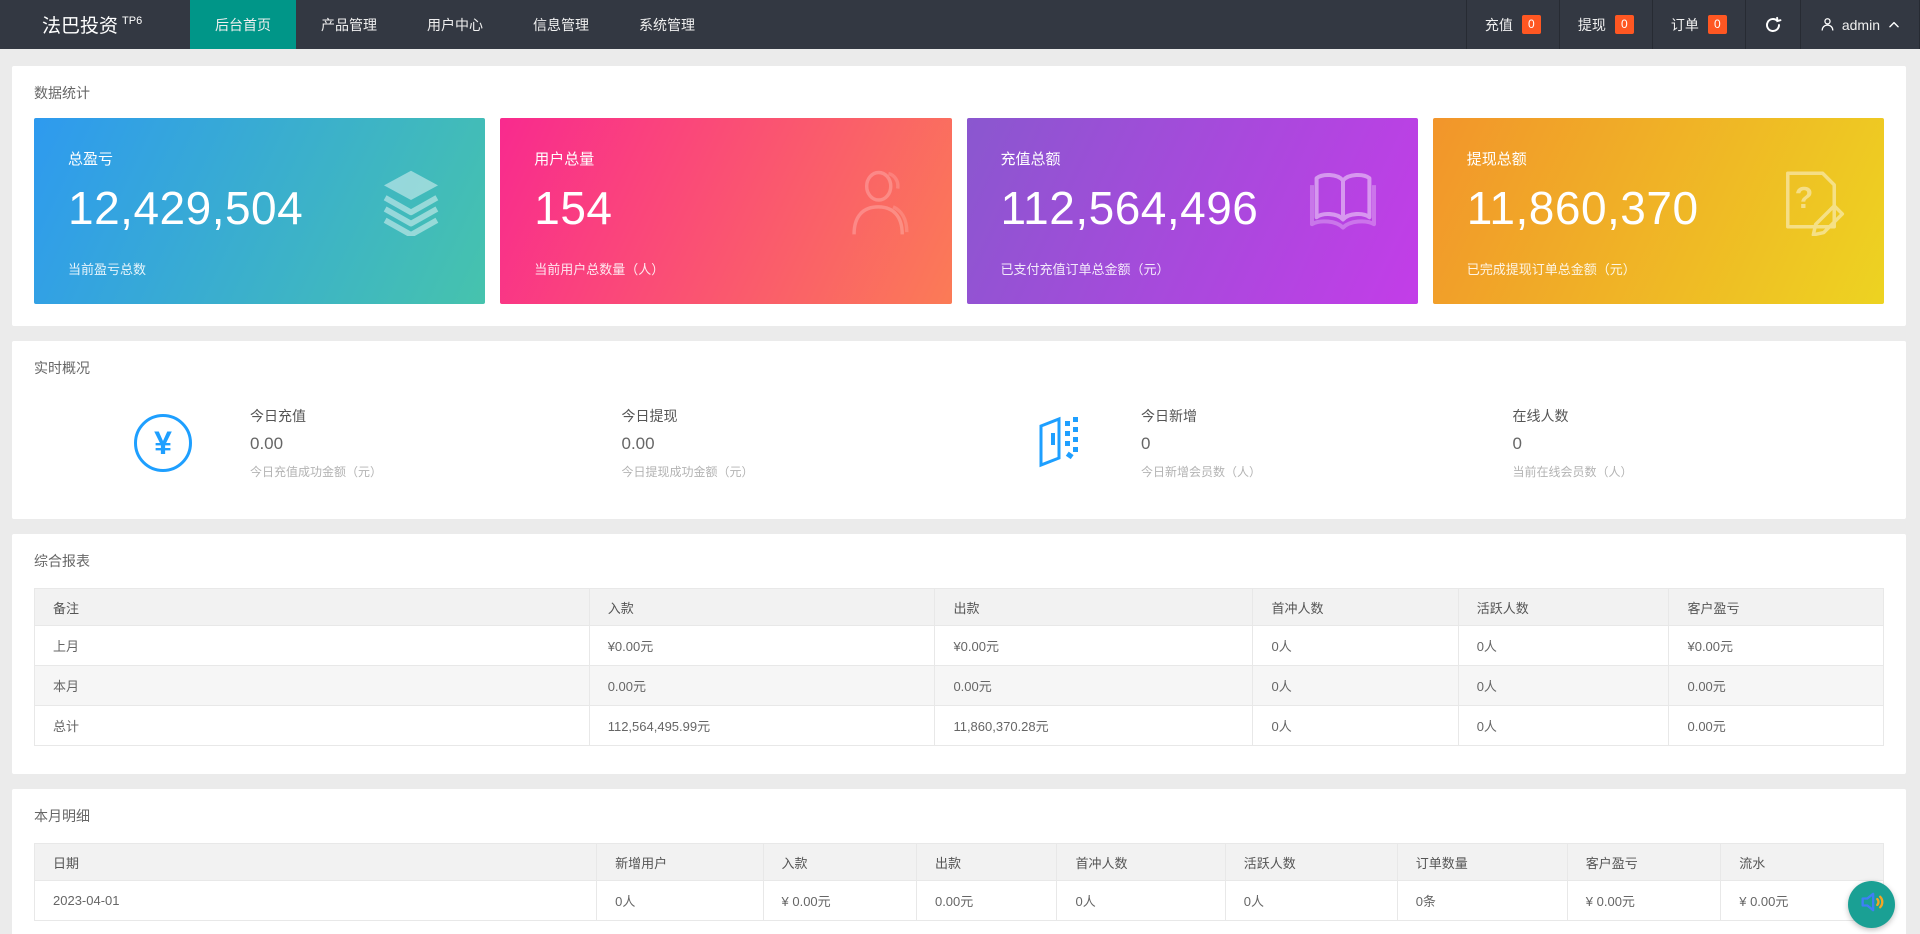 The width and height of the screenshot is (1920, 934). I want to click on nav-recharge-button: 充值 0, so click(1512, 24).